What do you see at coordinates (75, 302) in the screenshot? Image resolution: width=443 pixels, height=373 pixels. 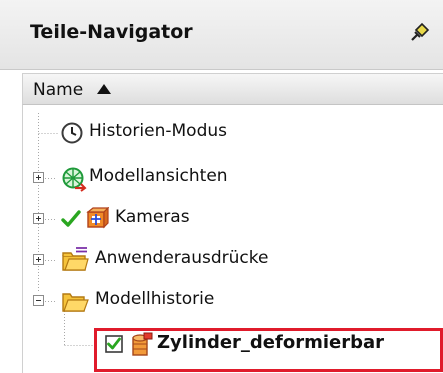 I see `folder-open-icon` at bounding box center [75, 302].